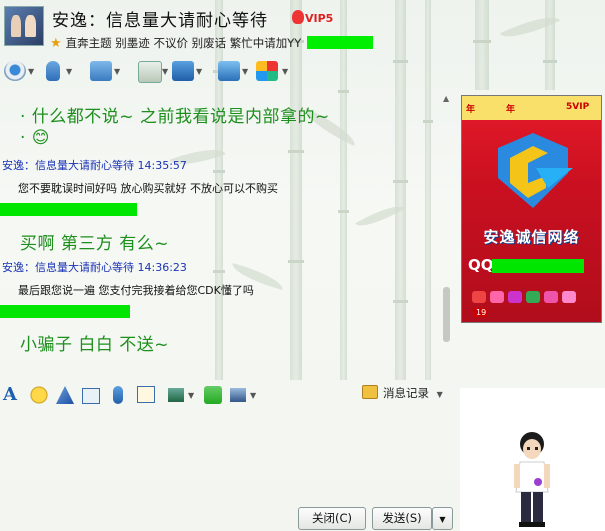 This screenshot has width=605, height=531. What do you see at coordinates (535, 170) in the screenshot?
I see `game-platform-logo-icon` at bounding box center [535, 170].